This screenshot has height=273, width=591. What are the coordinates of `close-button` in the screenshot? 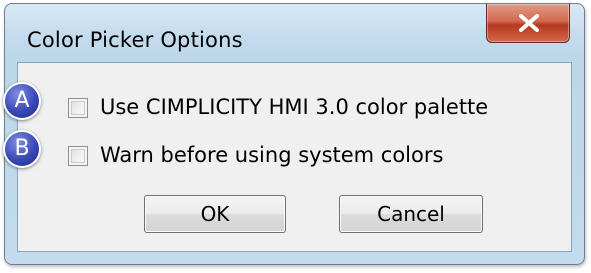 It's located at (528, 23).